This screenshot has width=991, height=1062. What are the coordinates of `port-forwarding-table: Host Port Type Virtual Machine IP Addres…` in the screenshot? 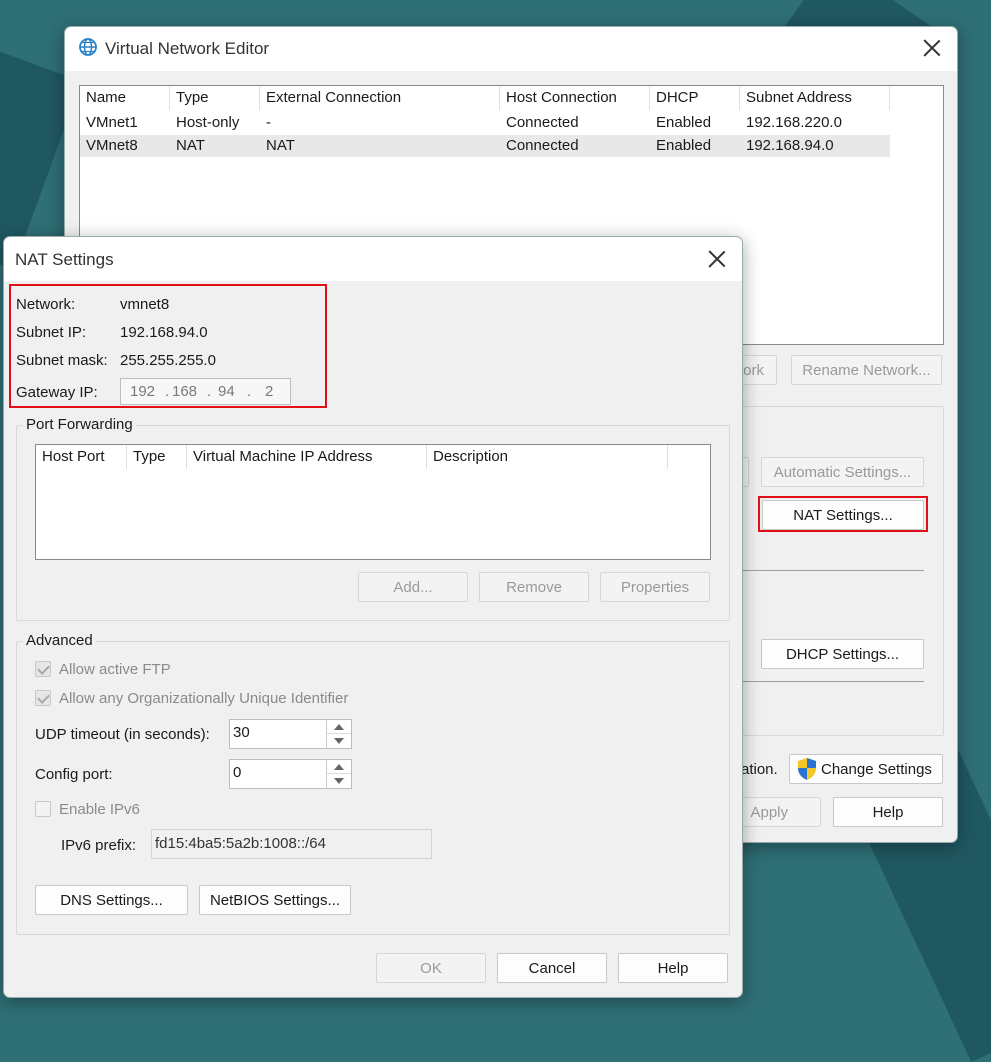 It's located at (373, 502).